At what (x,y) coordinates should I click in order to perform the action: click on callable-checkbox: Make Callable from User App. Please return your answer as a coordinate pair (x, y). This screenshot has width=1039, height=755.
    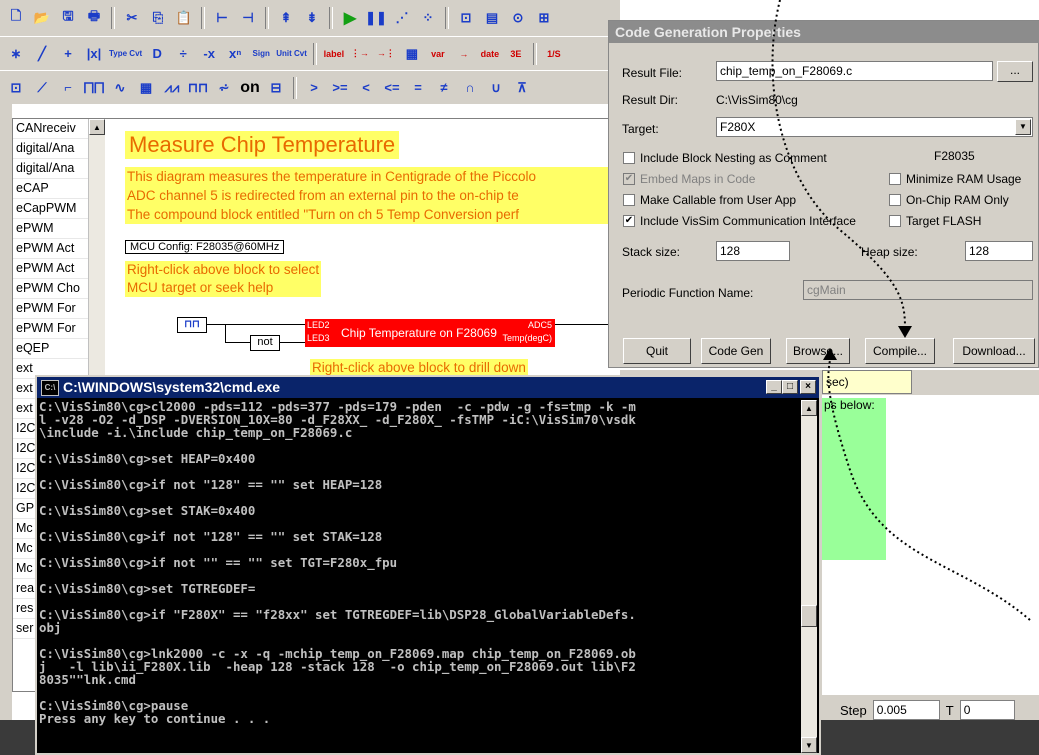
    Looking at the image, I should click on (709, 200).